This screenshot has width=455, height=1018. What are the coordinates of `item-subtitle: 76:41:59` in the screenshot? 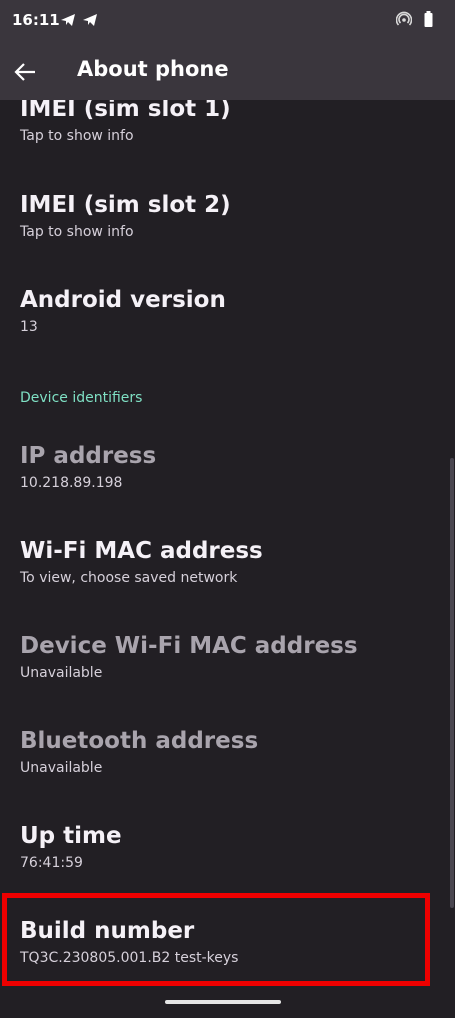 It's located at (51, 863).